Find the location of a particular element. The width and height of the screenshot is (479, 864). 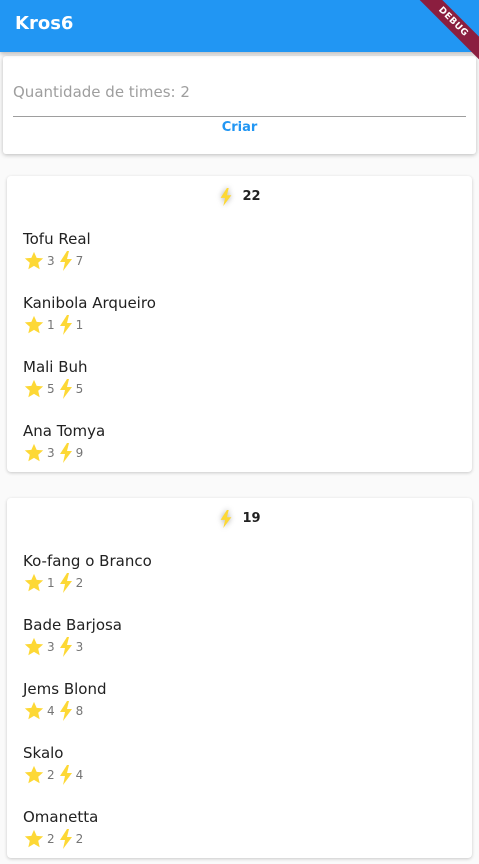

list-item: Mali Buh 5 5 is located at coordinates (243, 383).